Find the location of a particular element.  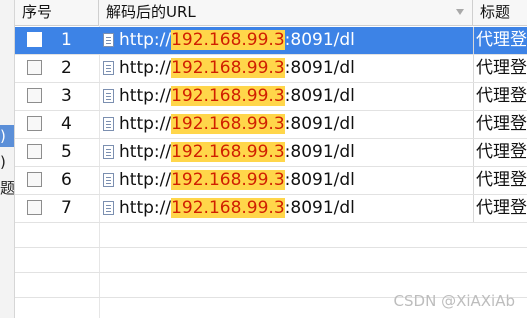

column-header-decoded-url-label: 解码后的URL is located at coordinates (151, 12).